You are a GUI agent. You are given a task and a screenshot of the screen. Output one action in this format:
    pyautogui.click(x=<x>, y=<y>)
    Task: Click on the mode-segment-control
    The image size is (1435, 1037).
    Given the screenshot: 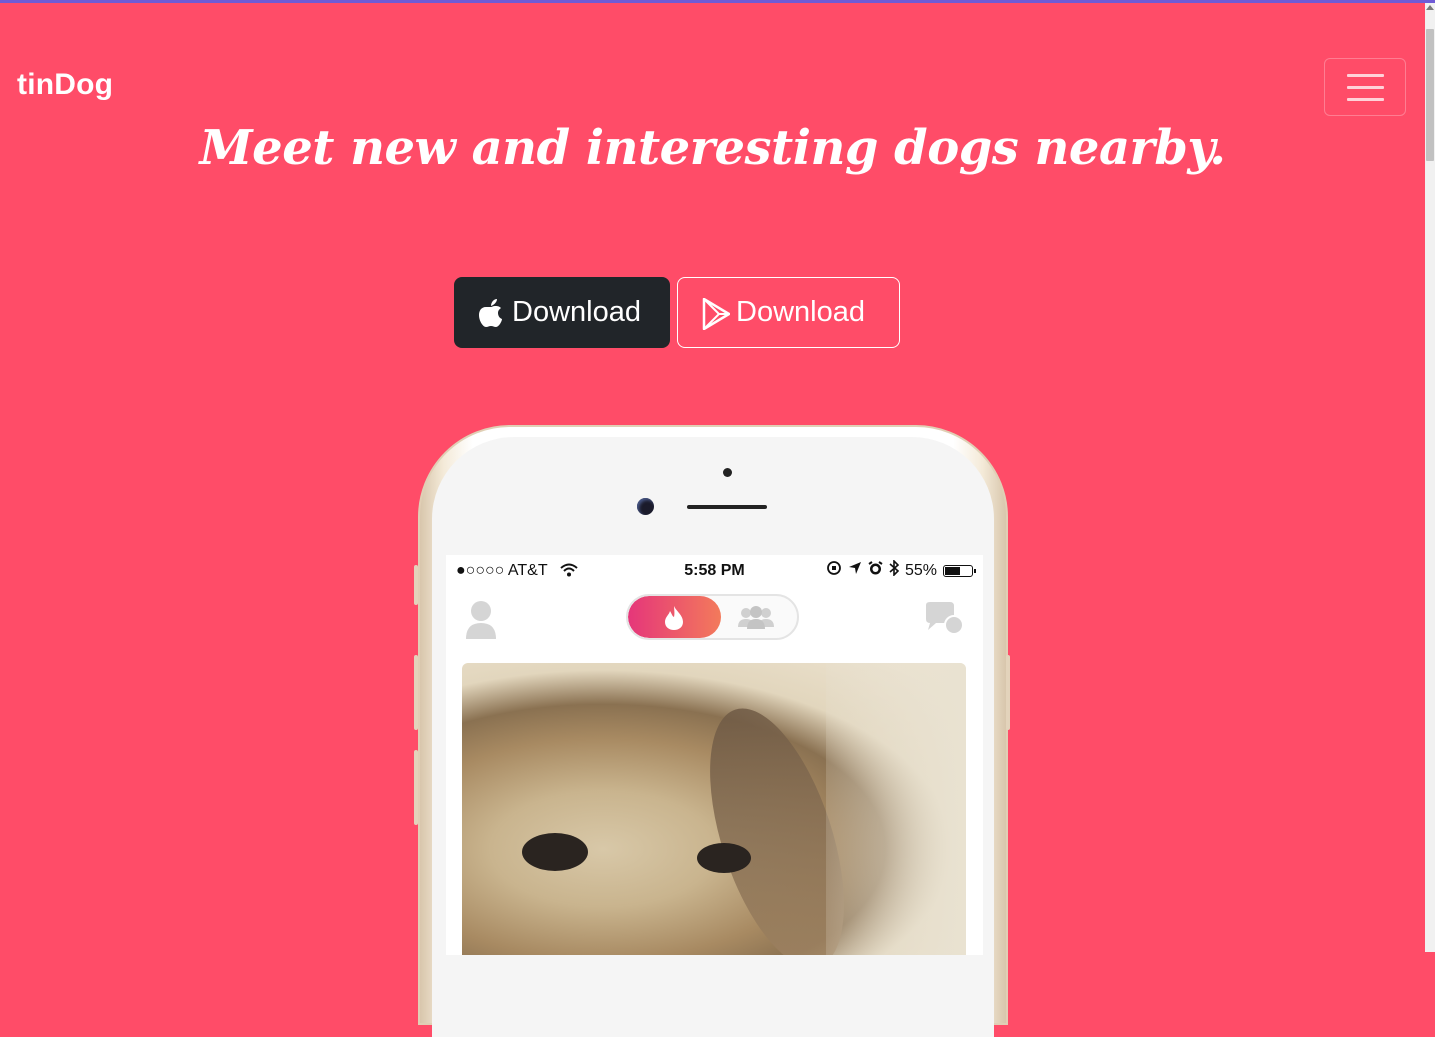 What is the action you would take?
    pyautogui.click(x=712, y=617)
    